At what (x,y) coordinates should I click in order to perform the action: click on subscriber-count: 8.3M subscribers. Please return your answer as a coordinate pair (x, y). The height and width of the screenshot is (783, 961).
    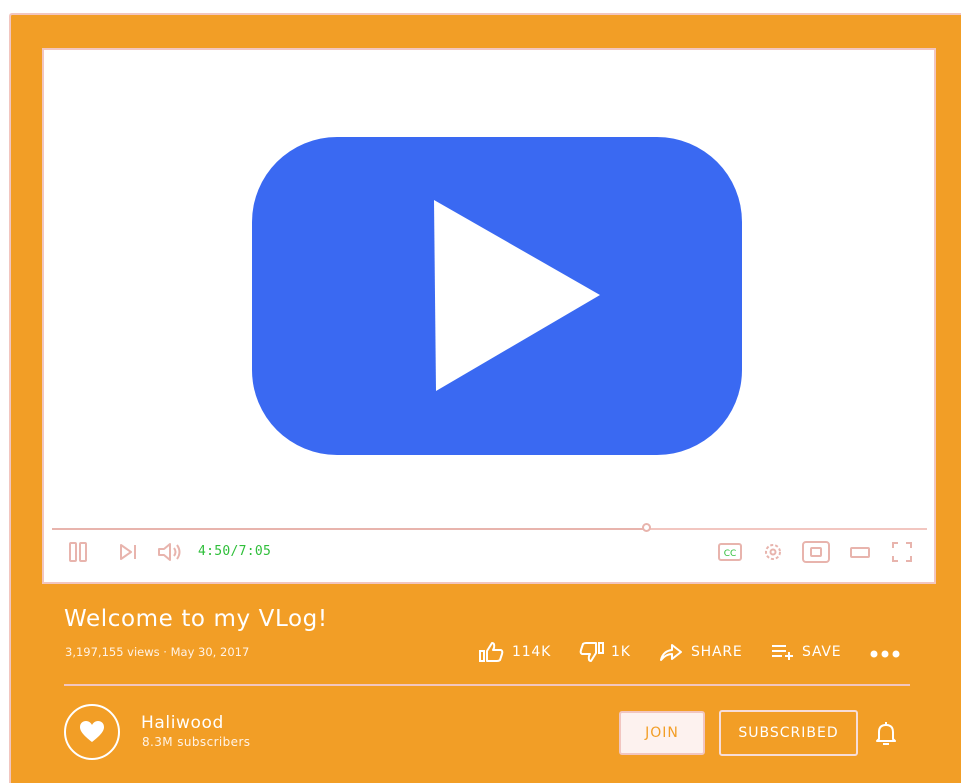
    Looking at the image, I should click on (196, 742).